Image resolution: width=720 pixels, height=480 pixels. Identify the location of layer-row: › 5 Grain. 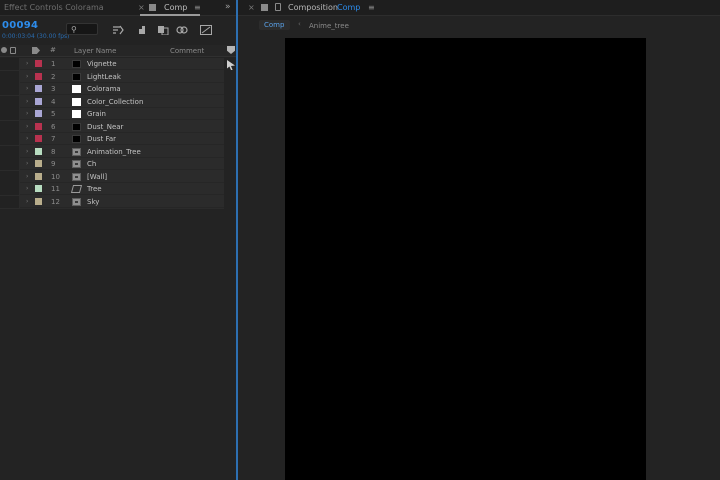
(112, 114).